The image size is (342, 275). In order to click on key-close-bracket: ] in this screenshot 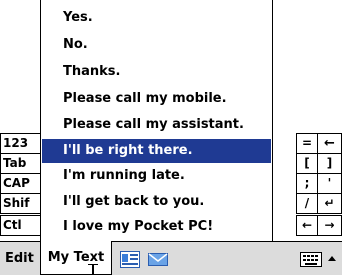, I will do `click(329, 163)`.